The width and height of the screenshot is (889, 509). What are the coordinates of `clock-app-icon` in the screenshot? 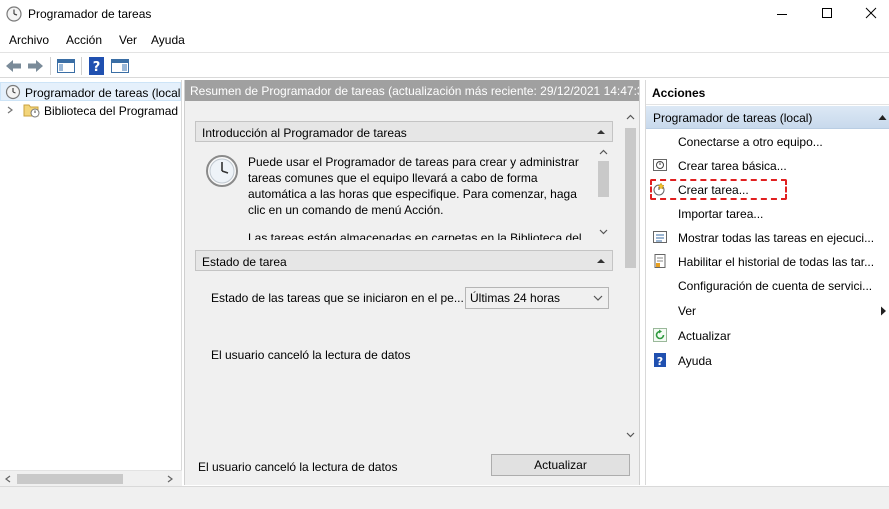 It's located at (14, 14).